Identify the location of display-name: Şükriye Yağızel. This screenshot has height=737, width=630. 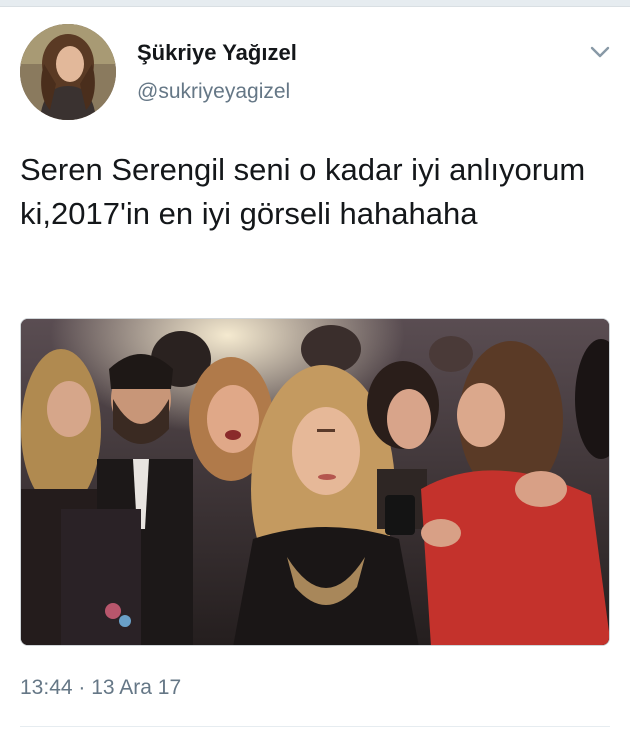
(217, 53).